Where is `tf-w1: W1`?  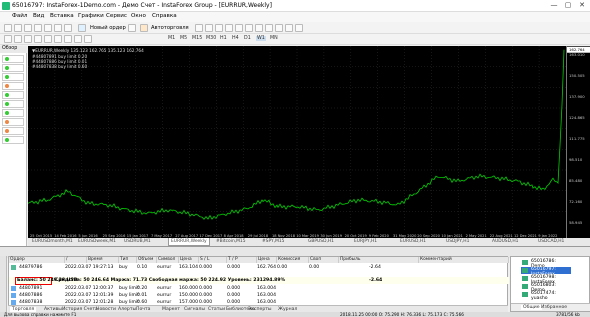
tf-w1: W1 is located at coordinates (261, 38).